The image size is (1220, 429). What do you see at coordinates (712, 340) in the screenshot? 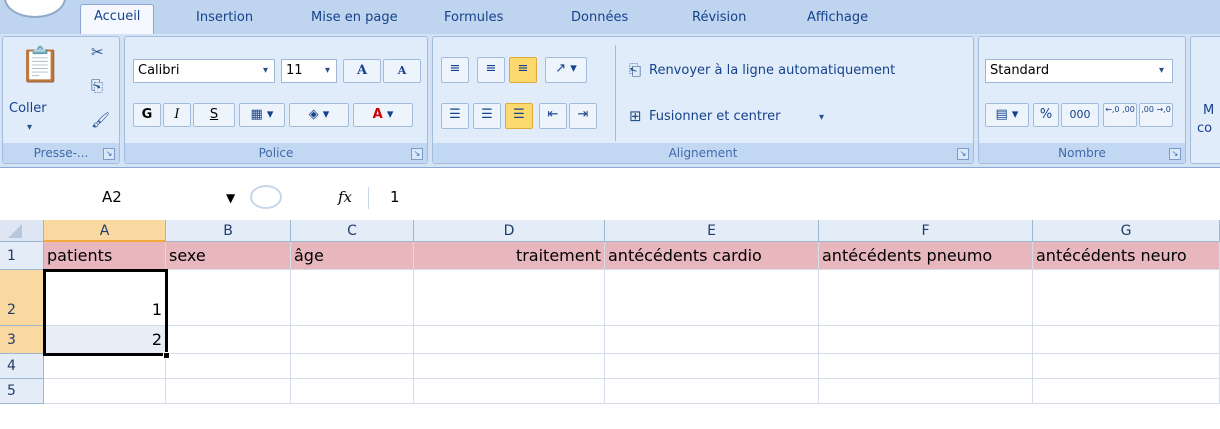
I see `cell-e3` at bounding box center [712, 340].